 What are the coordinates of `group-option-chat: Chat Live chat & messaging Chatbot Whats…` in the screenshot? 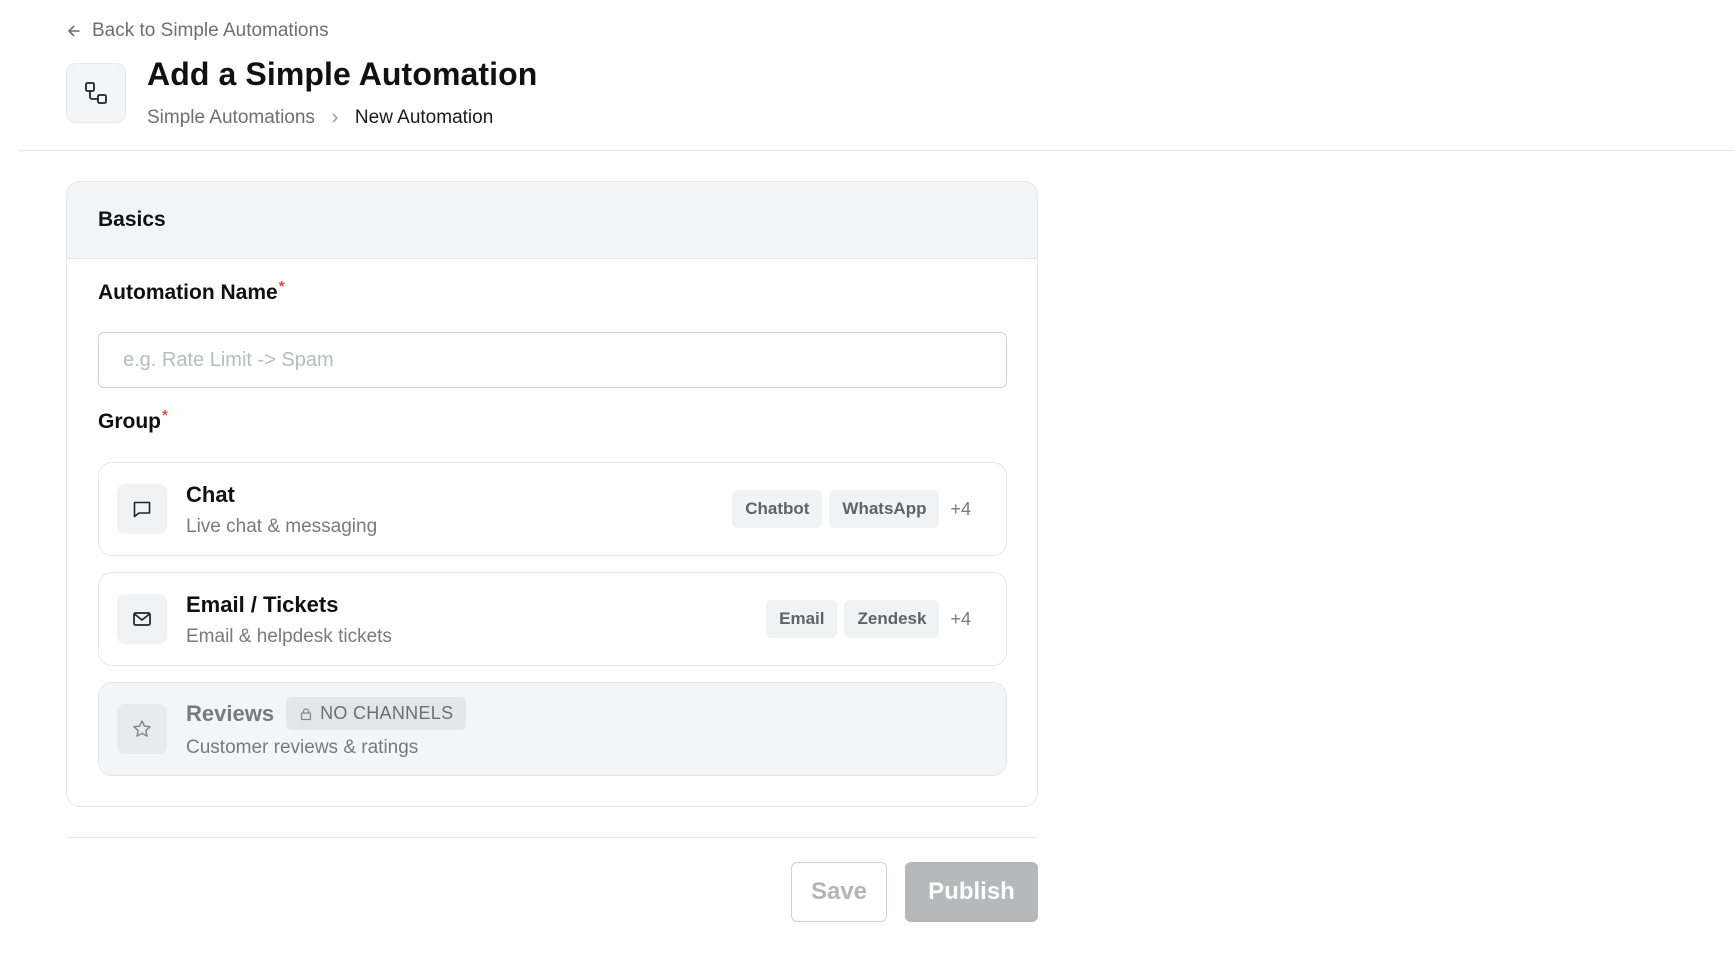 It's located at (552, 509).